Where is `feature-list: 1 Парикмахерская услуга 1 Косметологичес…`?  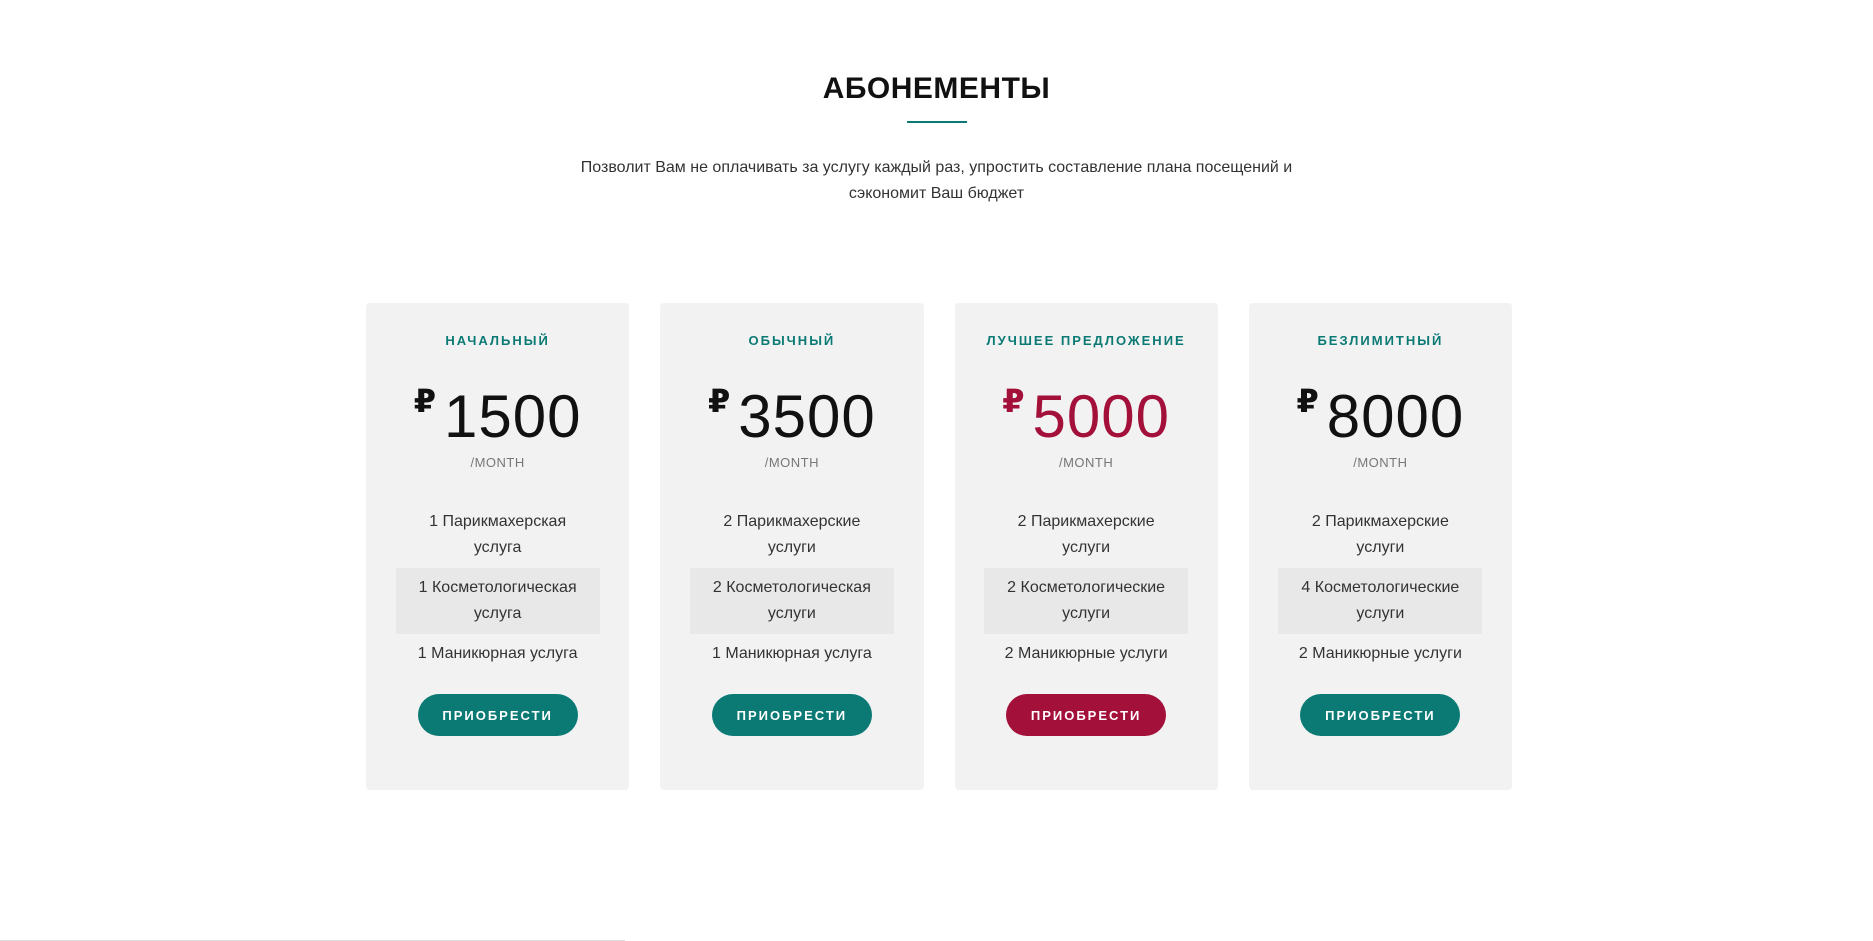
feature-list: 1 Парикмахерская услуга 1 Косметологичес… is located at coordinates (497, 588).